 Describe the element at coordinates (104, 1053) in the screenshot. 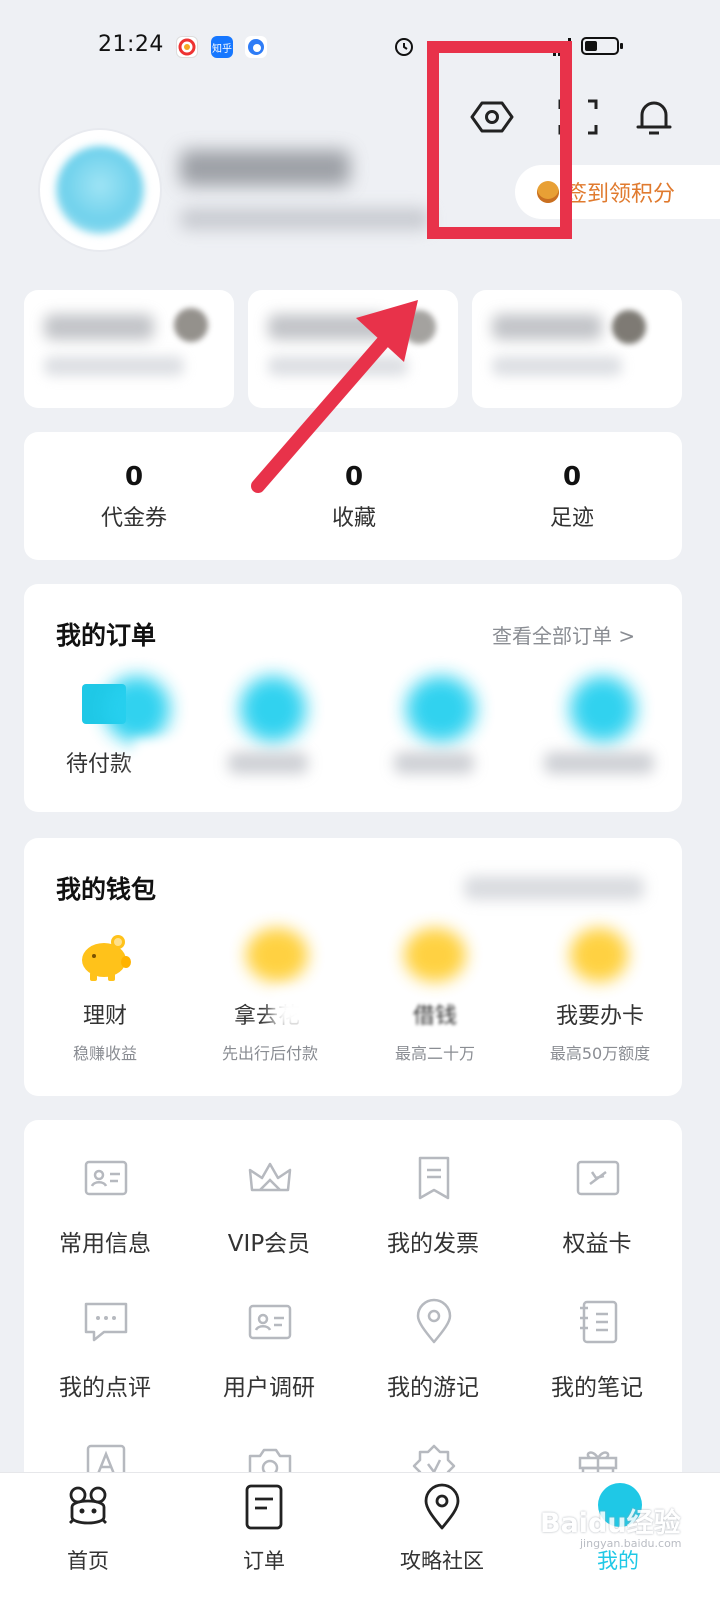

I see `wallet-sub: 稳赚收益` at that location.